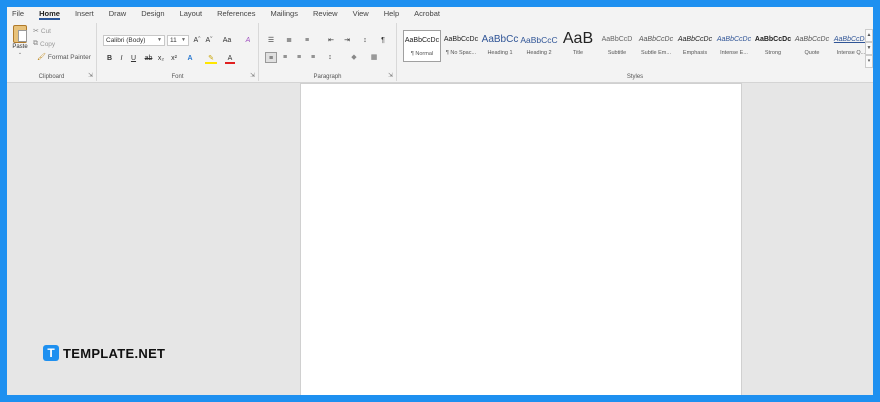 The image size is (880, 402). What do you see at coordinates (383, 40) in the screenshot?
I see `show-formatting-button: ¶` at bounding box center [383, 40].